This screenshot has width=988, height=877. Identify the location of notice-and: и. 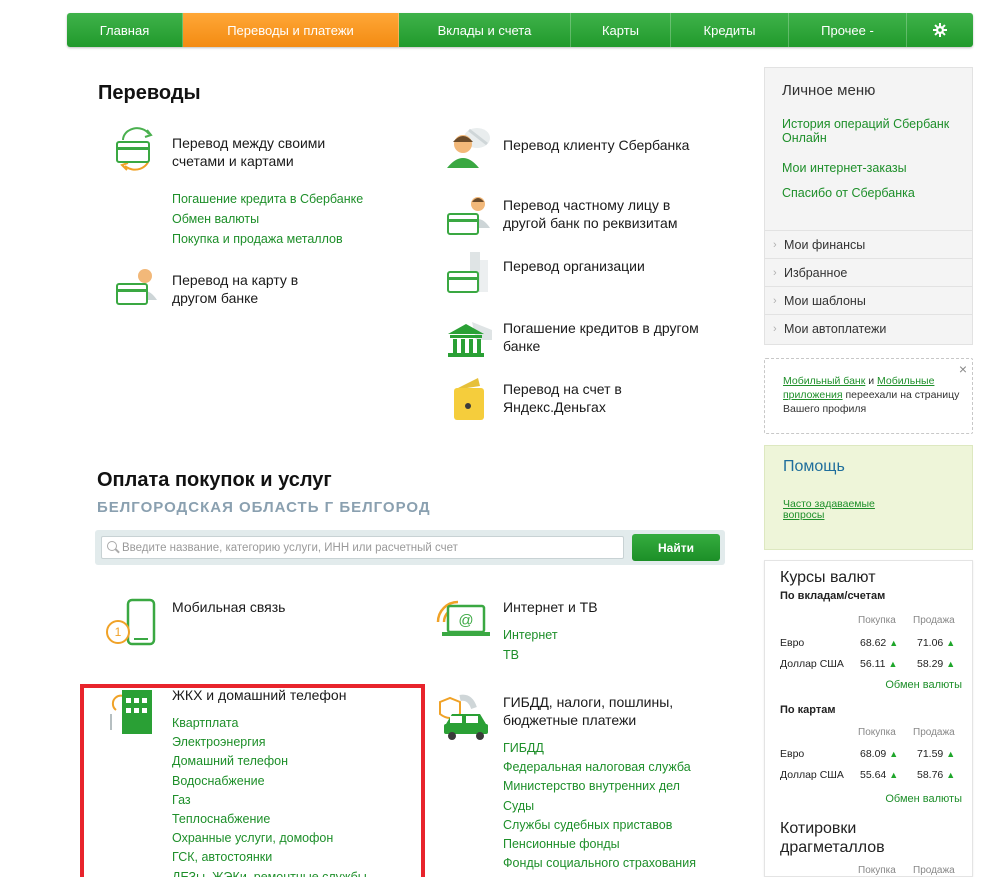
(871, 381).